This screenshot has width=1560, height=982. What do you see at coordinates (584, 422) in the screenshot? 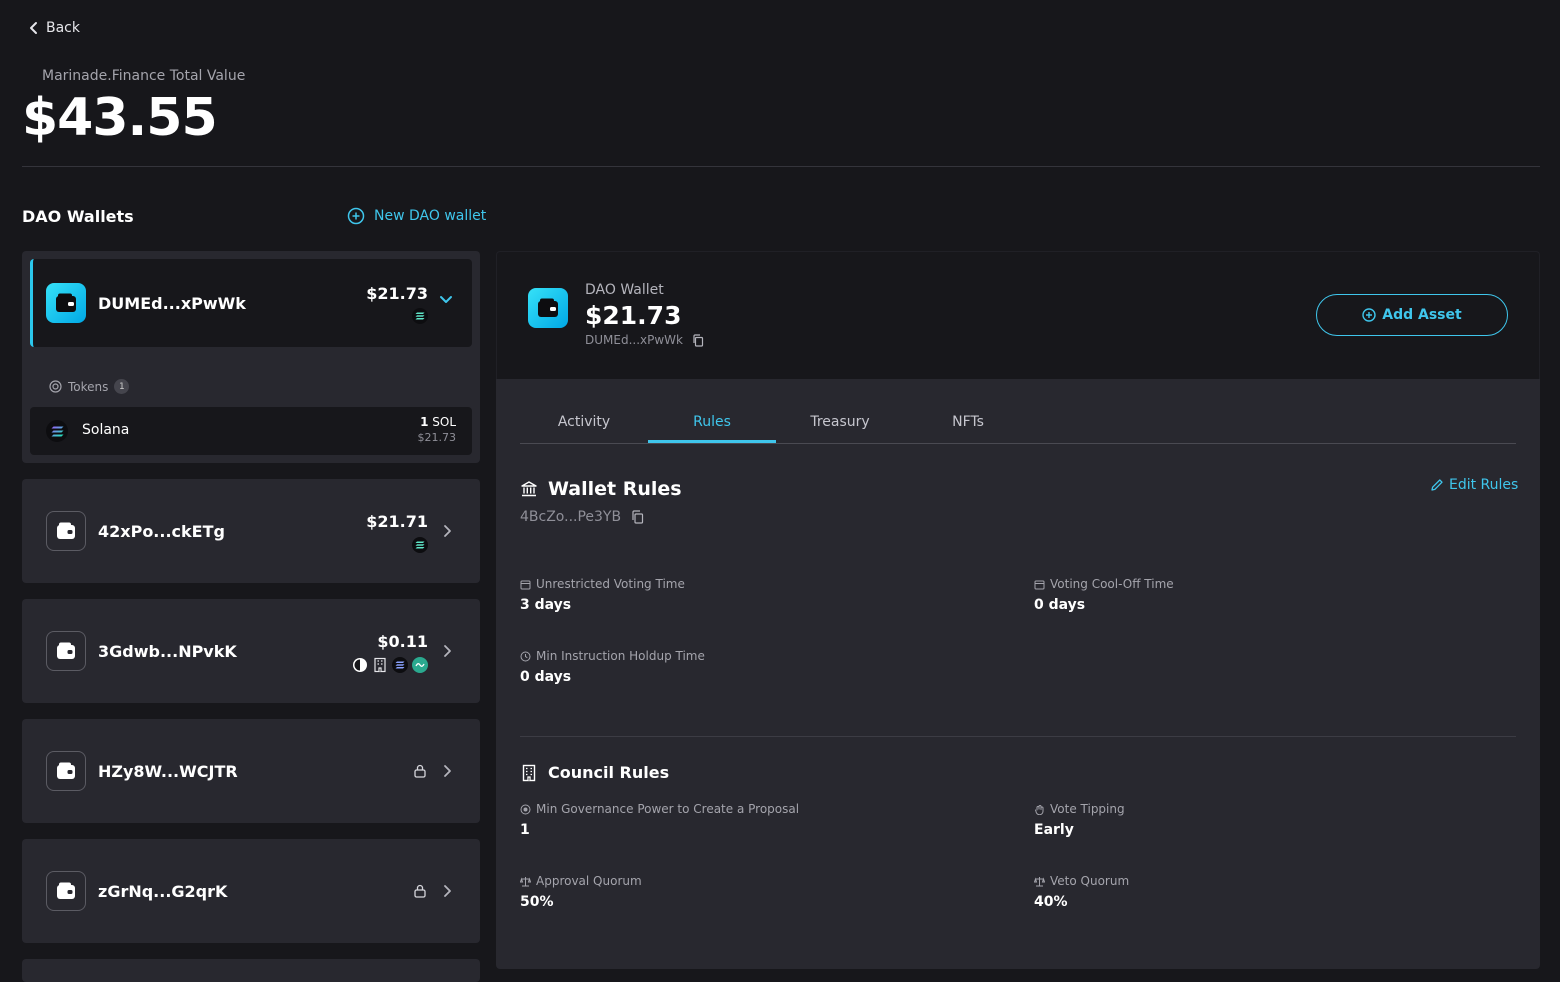
I see `tab-activity: Activity` at bounding box center [584, 422].